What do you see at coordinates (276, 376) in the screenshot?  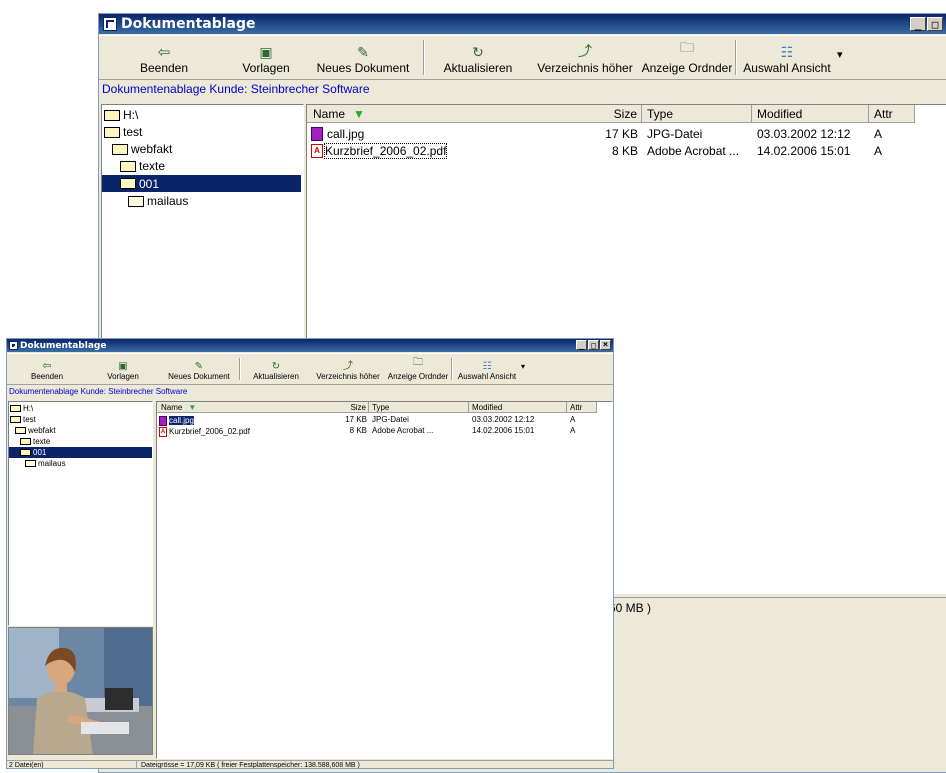 I see `refresh-label: Aktualisieren` at bounding box center [276, 376].